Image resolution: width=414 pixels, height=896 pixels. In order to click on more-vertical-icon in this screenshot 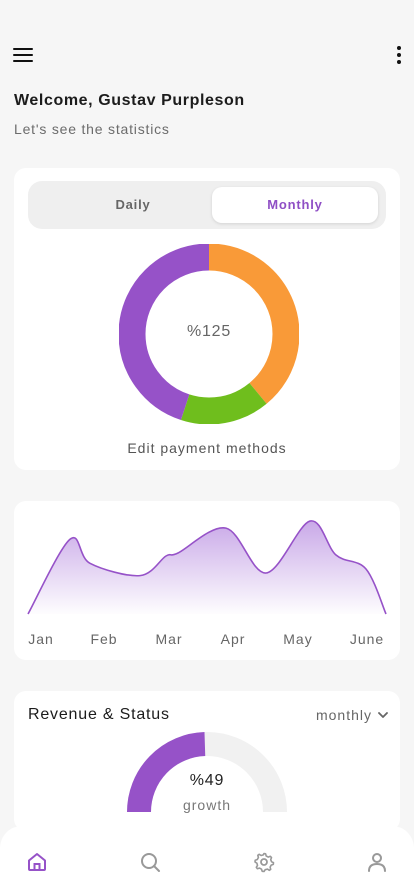, I will do `click(399, 55)`.